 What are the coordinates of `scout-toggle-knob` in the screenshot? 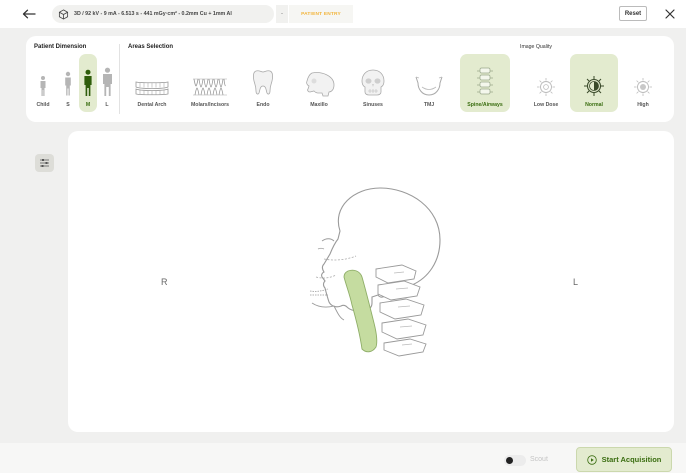 It's located at (509, 460).